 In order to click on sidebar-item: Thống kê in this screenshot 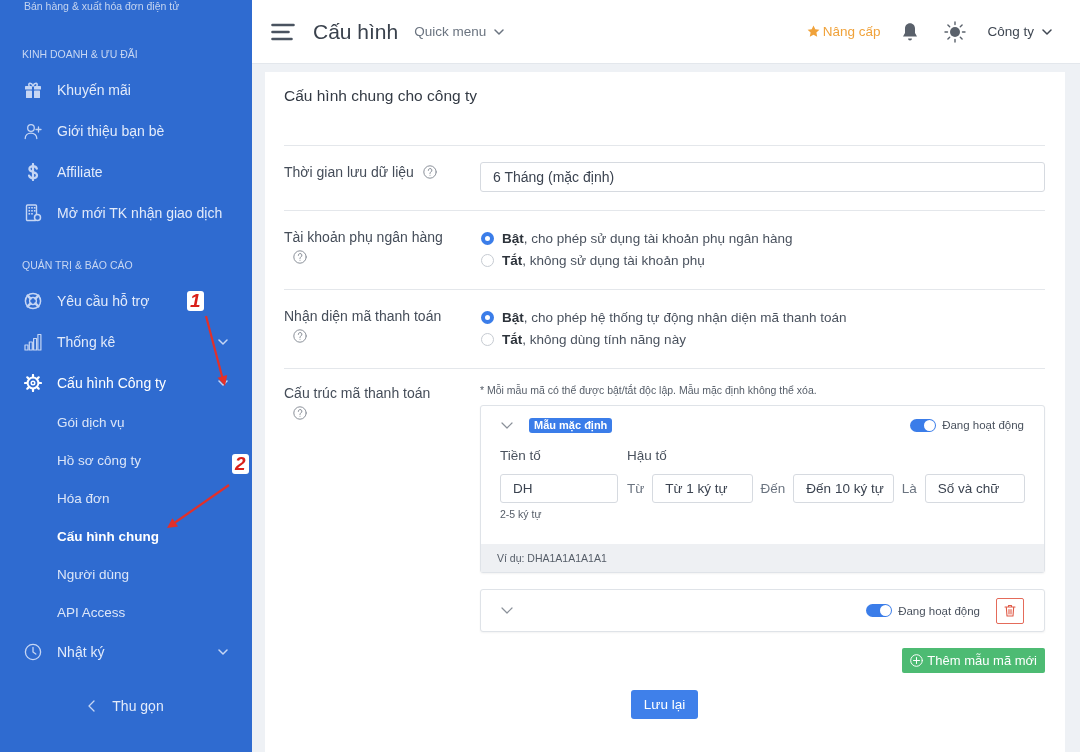, I will do `click(126, 341)`.